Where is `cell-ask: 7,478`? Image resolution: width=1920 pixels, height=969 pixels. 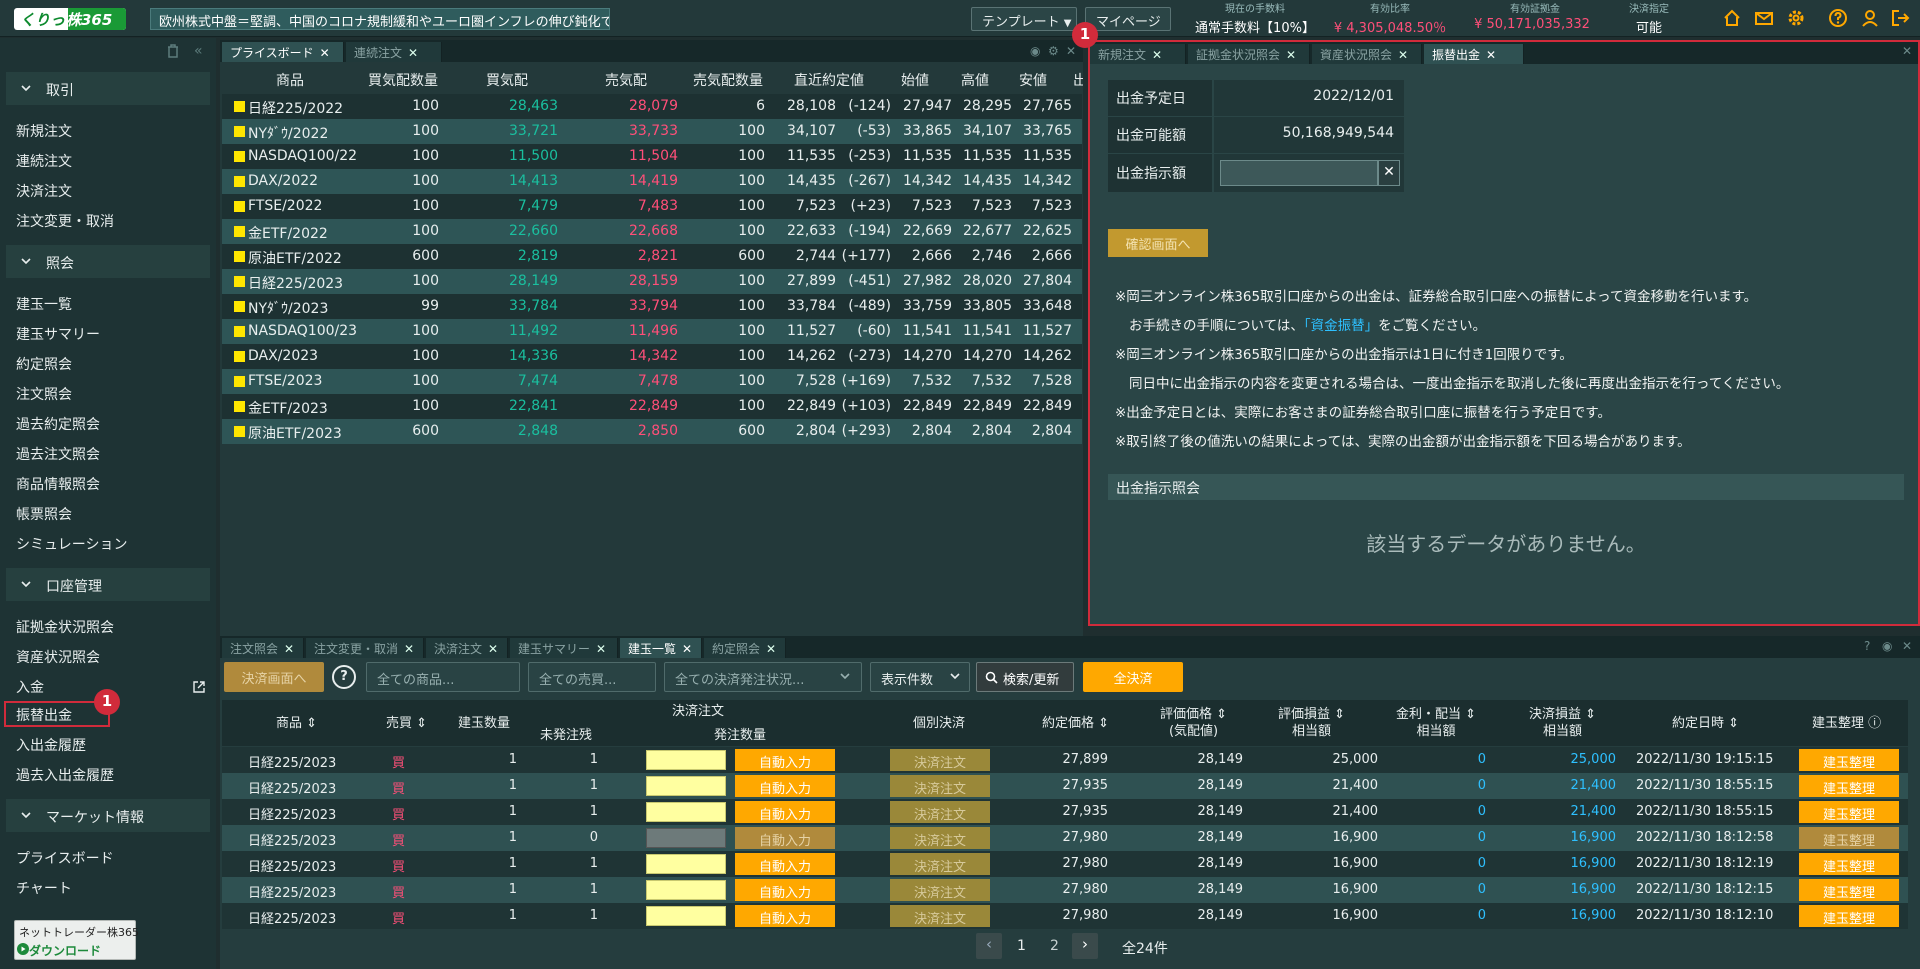
cell-ask: 7,478 is located at coordinates (658, 381).